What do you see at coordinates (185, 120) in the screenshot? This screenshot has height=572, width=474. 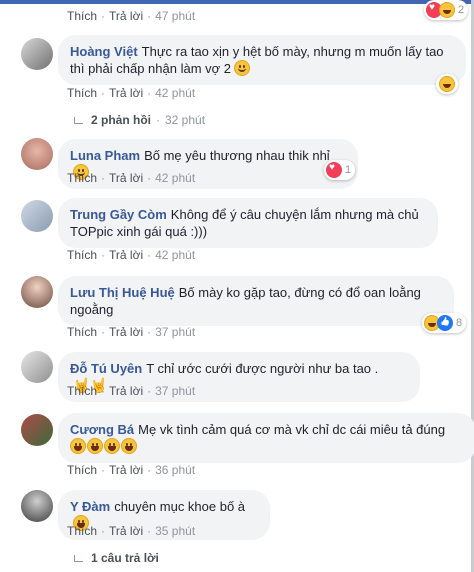 I see `replies-time: 32 phút` at bounding box center [185, 120].